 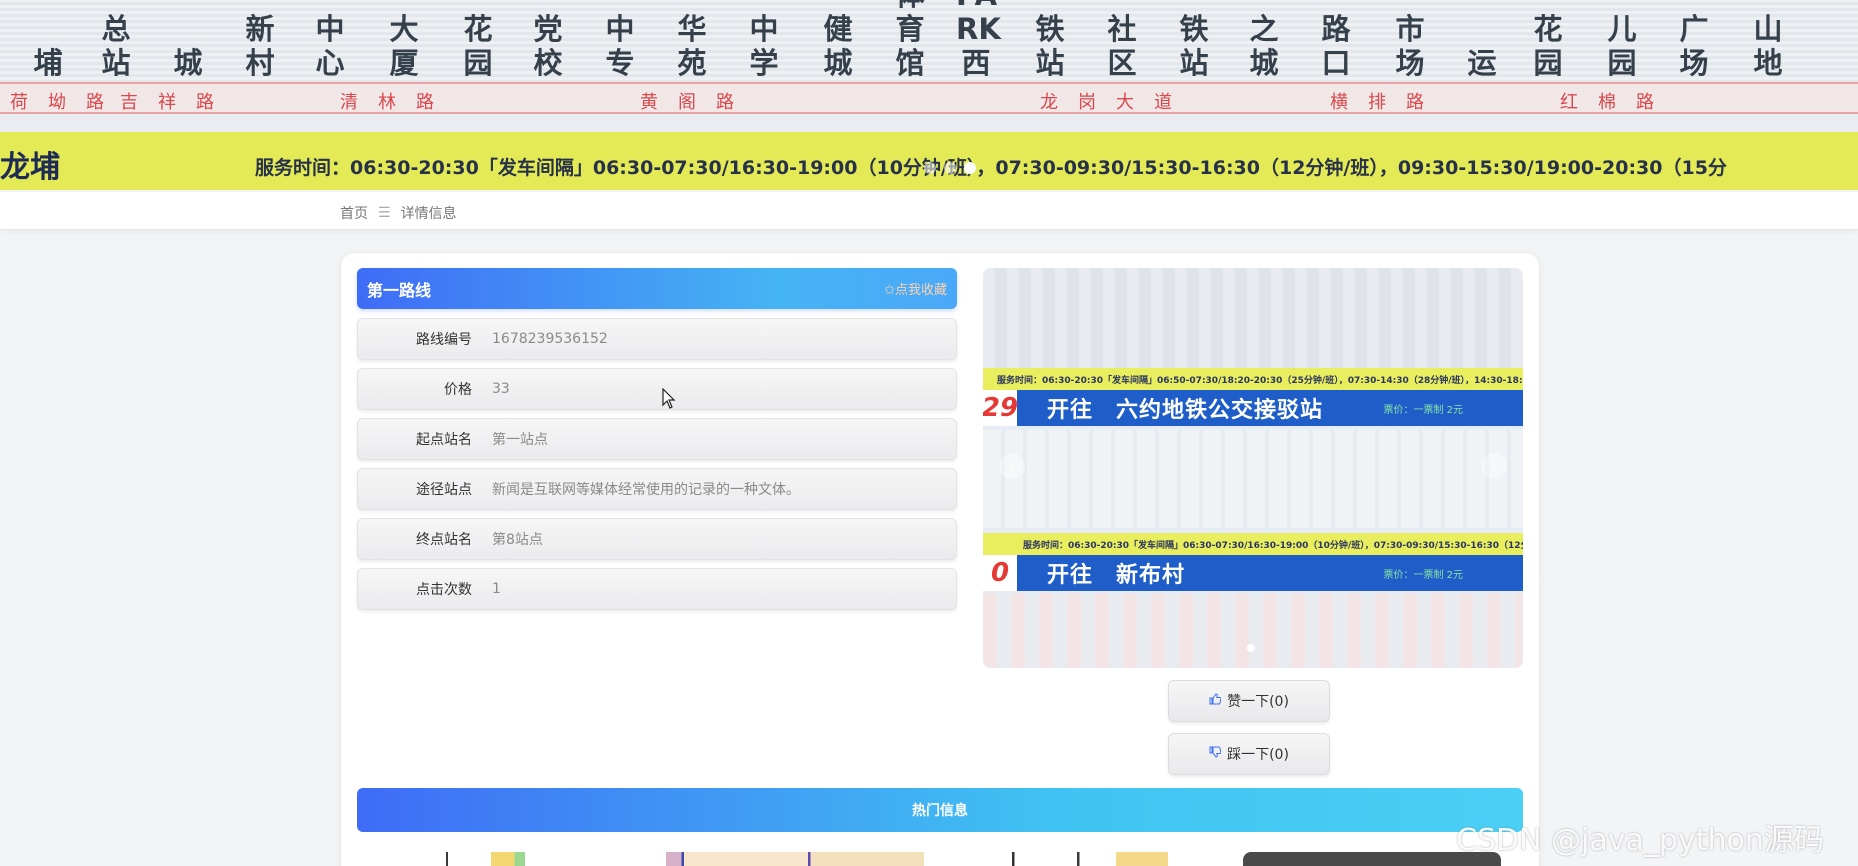 I want to click on field-label: 点击次数, so click(x=444, y=590).